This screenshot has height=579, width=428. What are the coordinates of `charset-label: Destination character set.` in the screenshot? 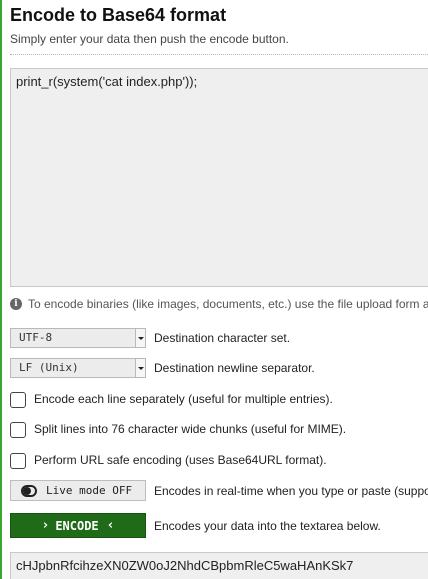 It's located at (222, 338).